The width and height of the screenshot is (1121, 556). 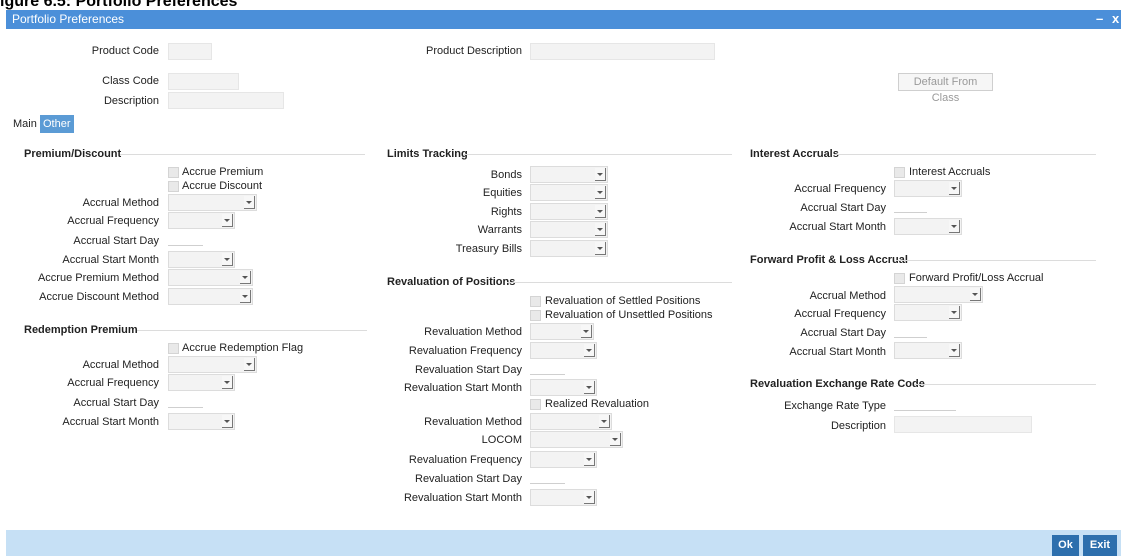 I want to click on redemption-accrual-start-day-input, so click(x=185, y=401).